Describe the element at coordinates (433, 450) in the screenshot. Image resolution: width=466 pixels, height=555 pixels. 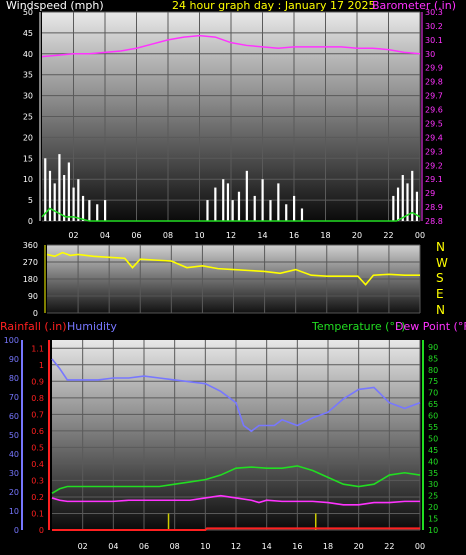
I see `temperature-tick-label: 45` at that location.